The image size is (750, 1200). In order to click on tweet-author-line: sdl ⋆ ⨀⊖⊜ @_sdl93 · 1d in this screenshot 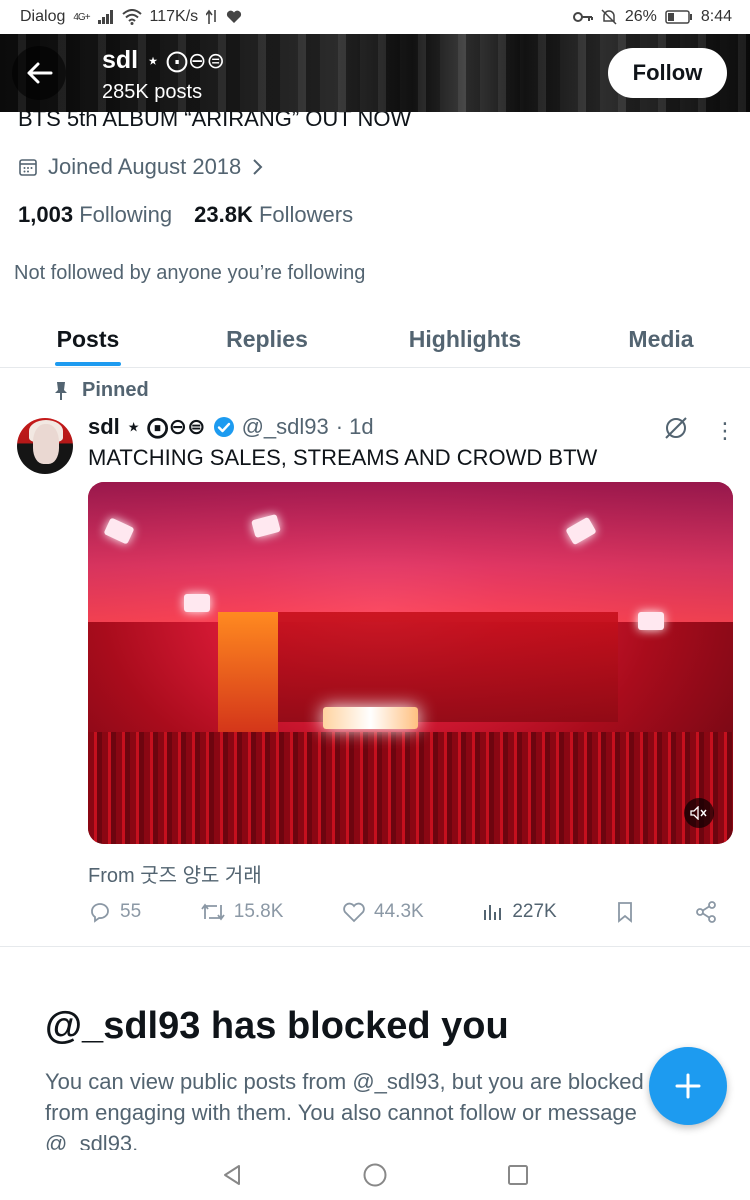, I will do `click(231, 427)`.